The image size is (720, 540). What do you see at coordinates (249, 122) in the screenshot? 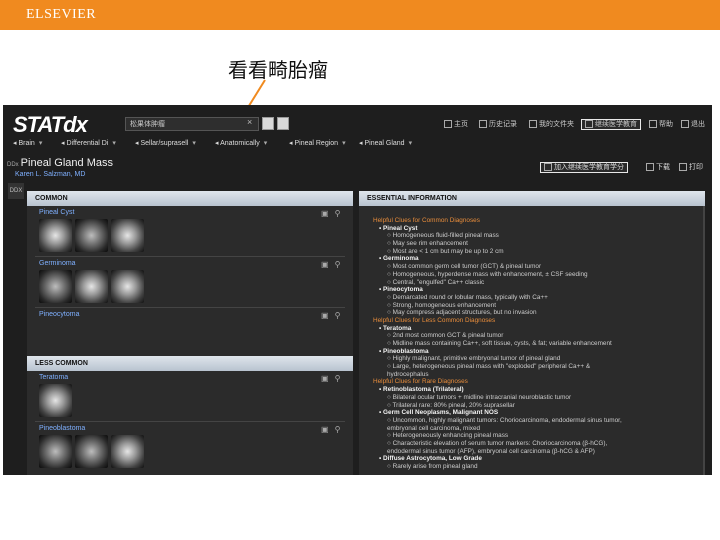
I see `clear-search-icon: ×` at bounding box center [249, 122].